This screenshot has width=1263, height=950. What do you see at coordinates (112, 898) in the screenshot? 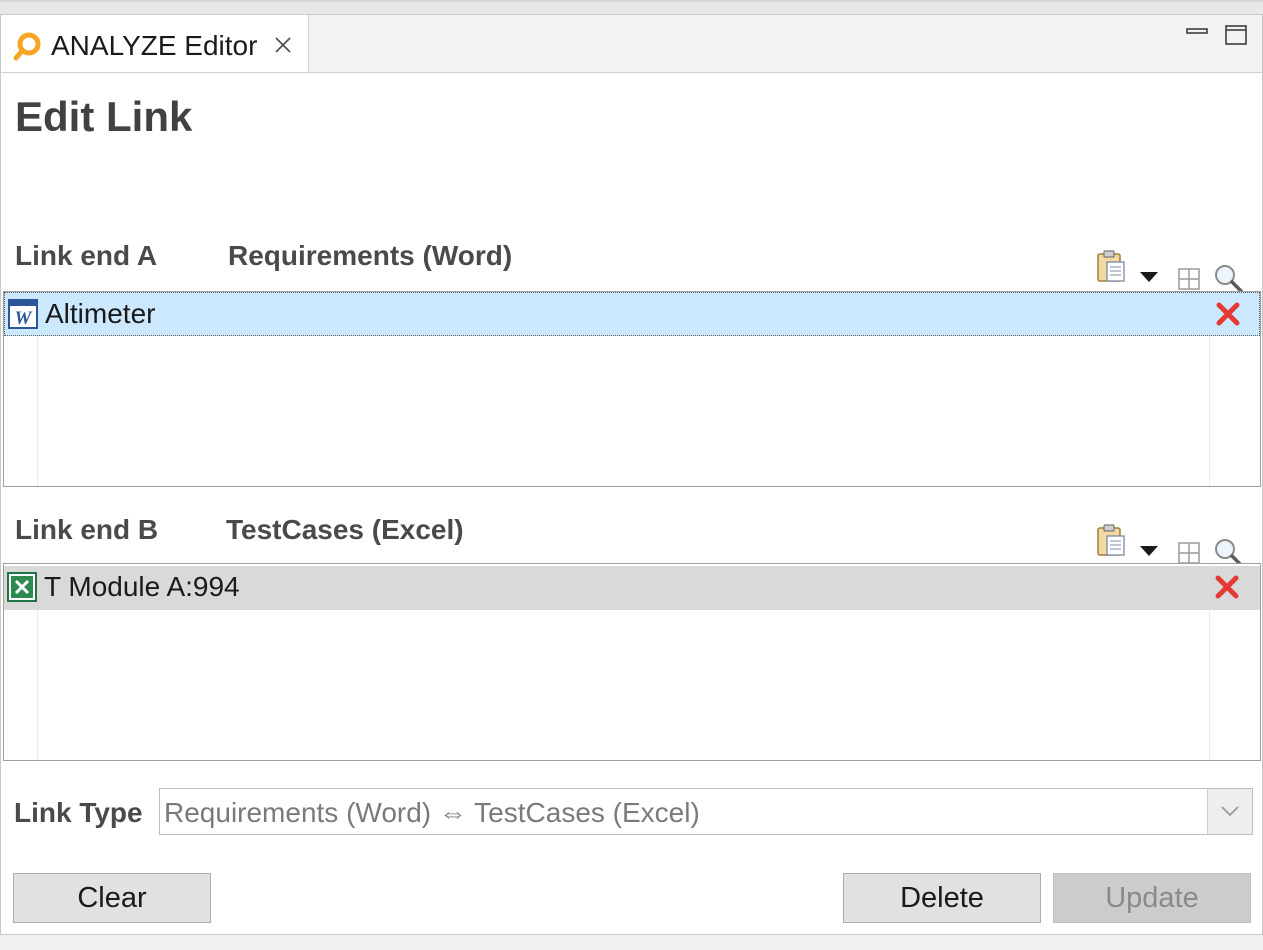
I see `clear-button: Clear` at bounding box center [112, 898].